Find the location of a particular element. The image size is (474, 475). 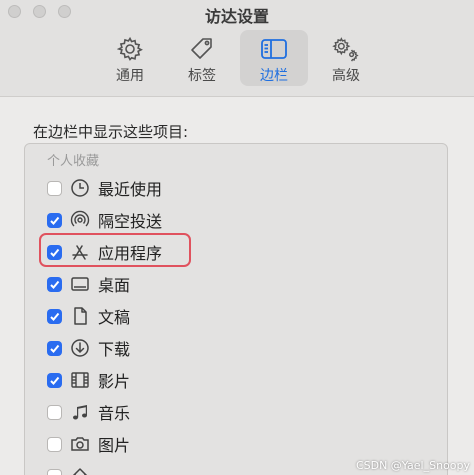

list-item-home is located at coordinates (72, 468).